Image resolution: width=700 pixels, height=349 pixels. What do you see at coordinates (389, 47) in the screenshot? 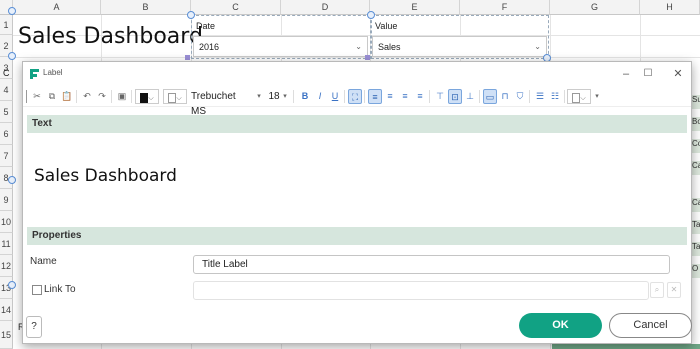
I see `value-filter-value: Sales` at bounding box center [389, 47].